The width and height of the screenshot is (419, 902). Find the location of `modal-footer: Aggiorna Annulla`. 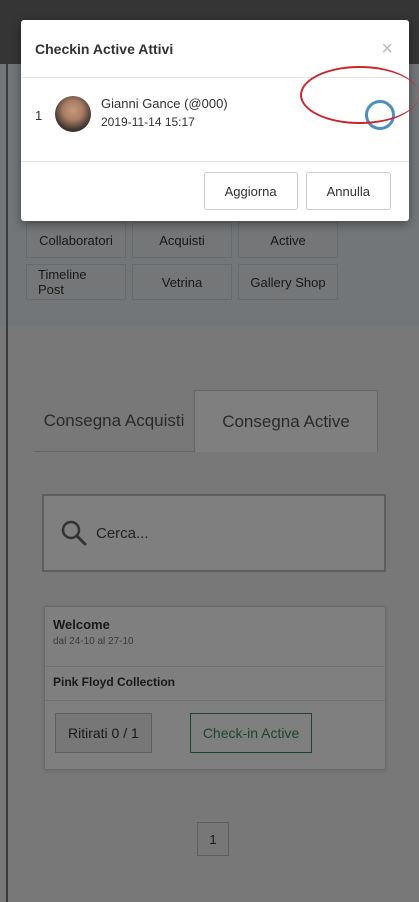

modal-footer: Aggiorna Annulla is located at coordinates (215, 191).